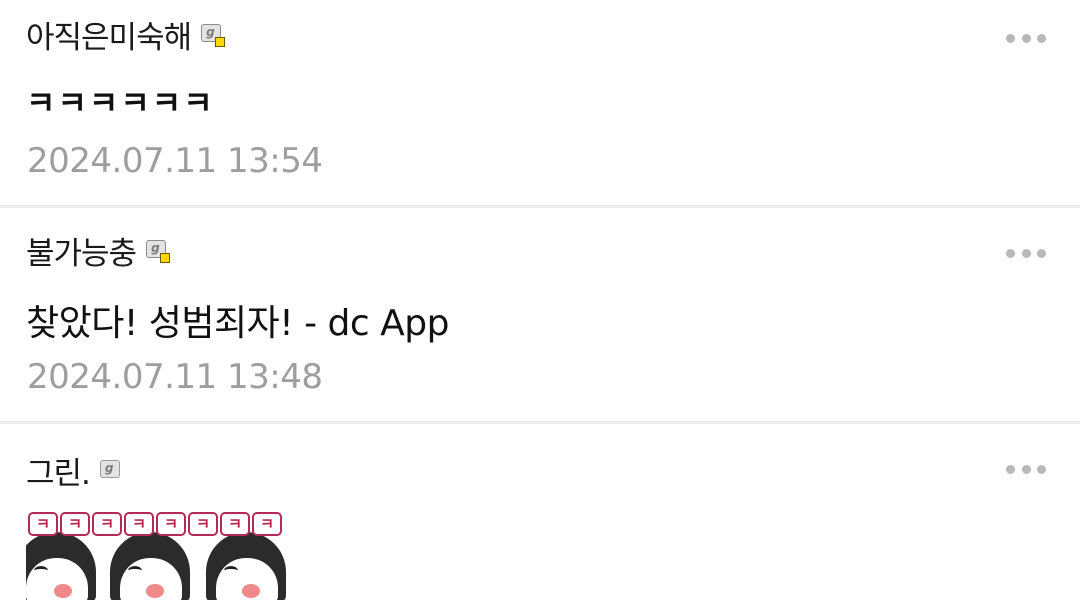  Describe the element at coordinates (58, 470) in the screenshot. I see `comment-nickname: 그린.` at that location.